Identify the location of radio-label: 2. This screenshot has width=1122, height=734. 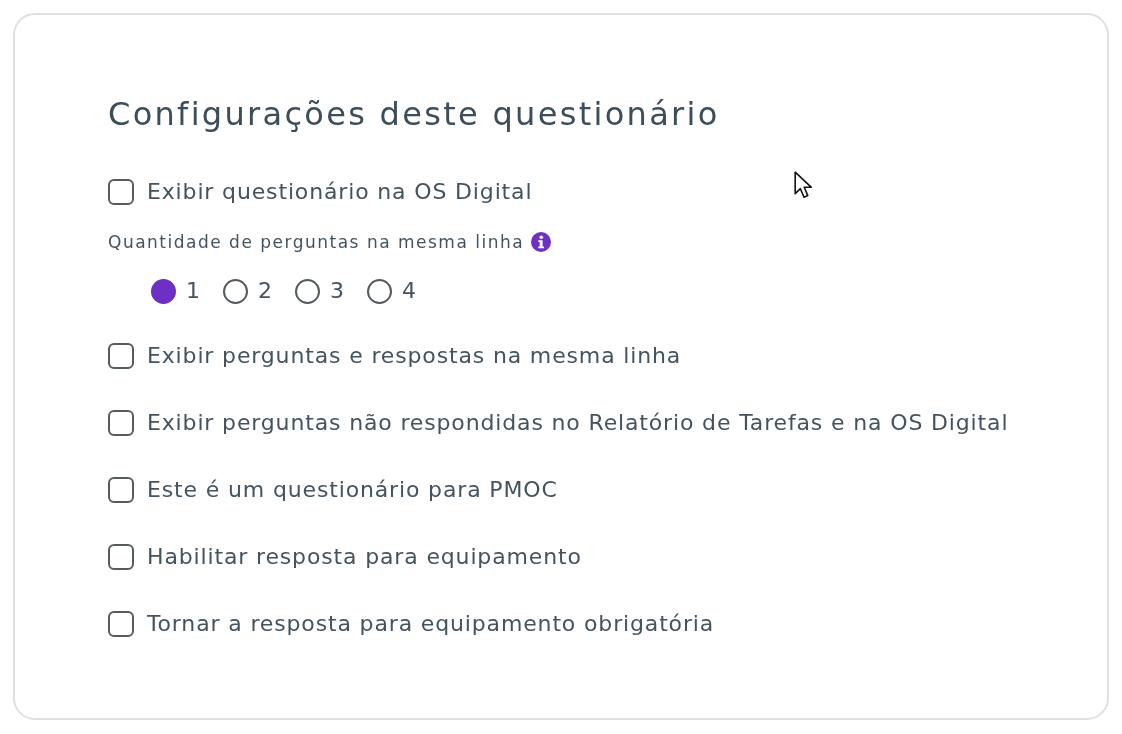
(265, 291).